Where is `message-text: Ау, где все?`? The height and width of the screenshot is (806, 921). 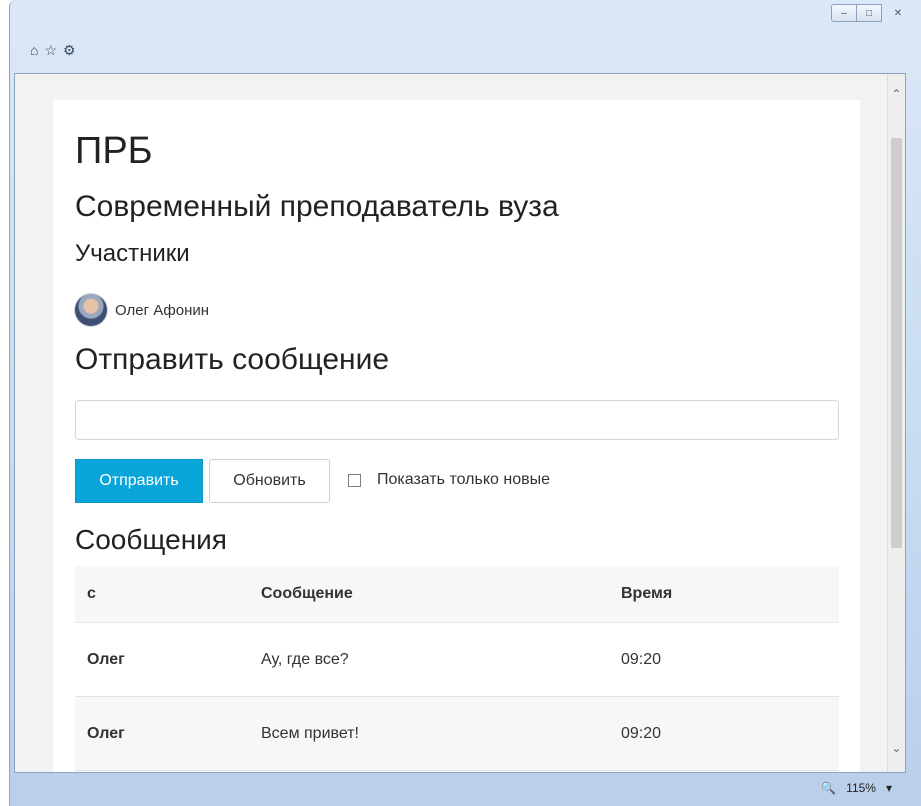
message-text: Ау, где все? is located at coordinates (429, 659).